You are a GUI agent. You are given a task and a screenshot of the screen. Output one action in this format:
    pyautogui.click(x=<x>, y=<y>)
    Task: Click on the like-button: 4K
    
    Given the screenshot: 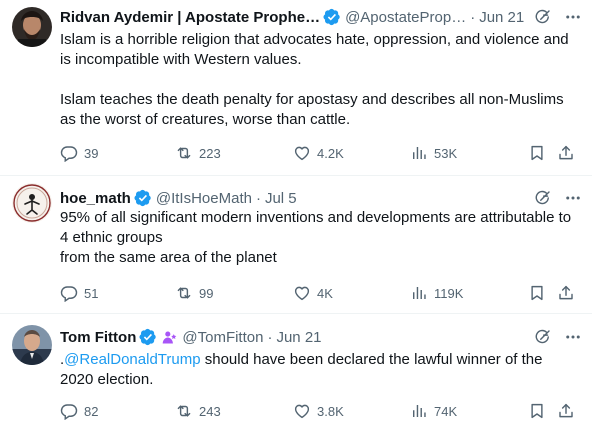 What is the action you would take?
    pyautogui.click(x=313, y=293)
    